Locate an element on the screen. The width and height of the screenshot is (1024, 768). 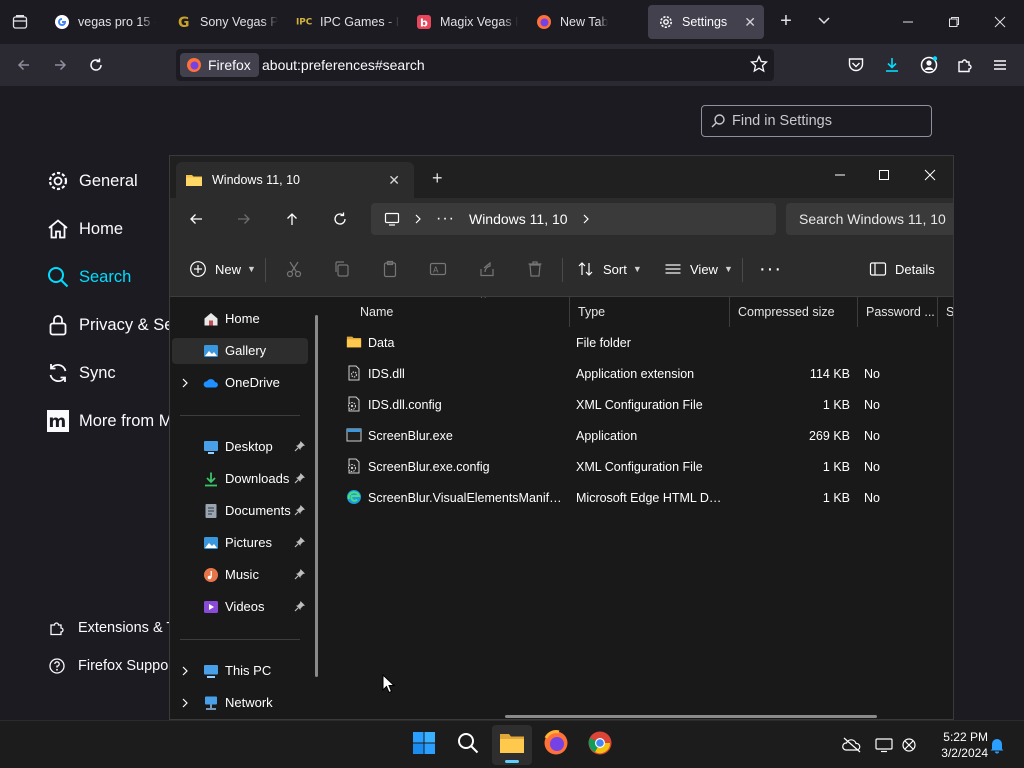
file-row: ScreenBlur.exe Application 269 KB No is located at coordinates (645, 435).